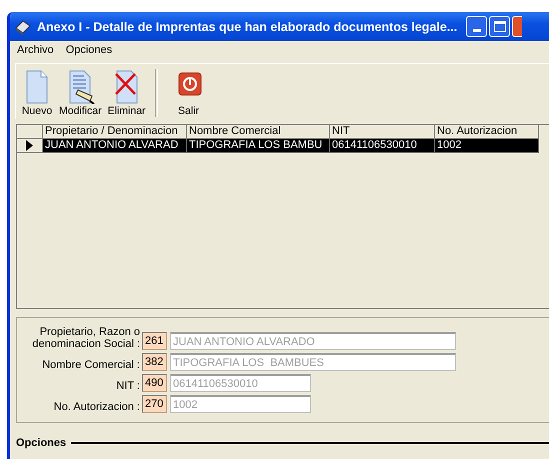 Image resolution: width=549 pixels, height=459 pixels. What do you see at coordinates (29, 145) in the screenshot?
I see `row-pointer-icon` at bounding box center [29, 145].